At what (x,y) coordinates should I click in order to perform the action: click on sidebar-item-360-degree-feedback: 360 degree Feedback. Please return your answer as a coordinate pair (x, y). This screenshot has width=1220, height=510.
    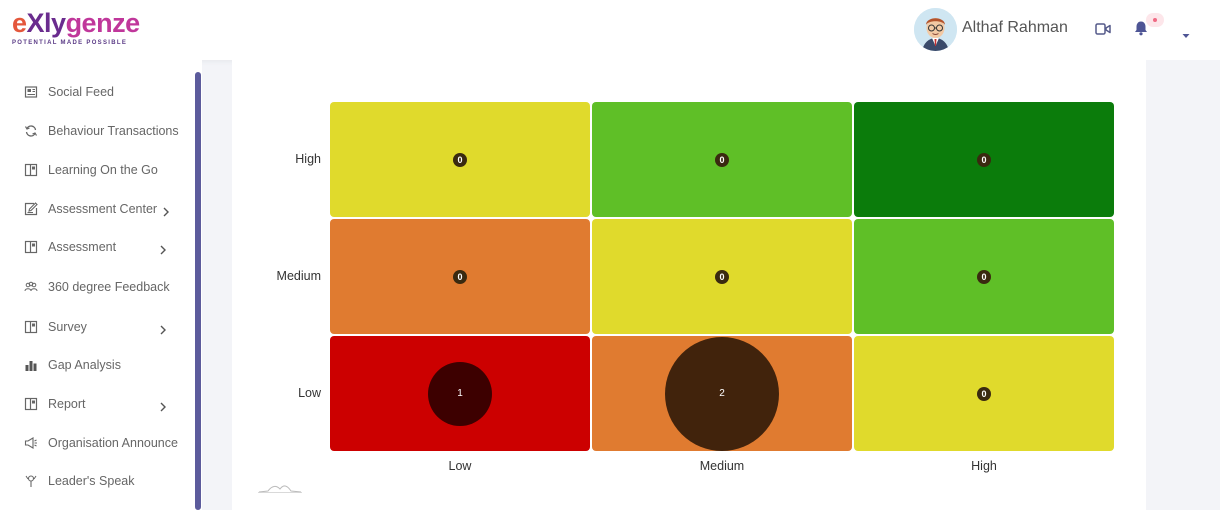
    Looking at the image, I should click on (109, 287).